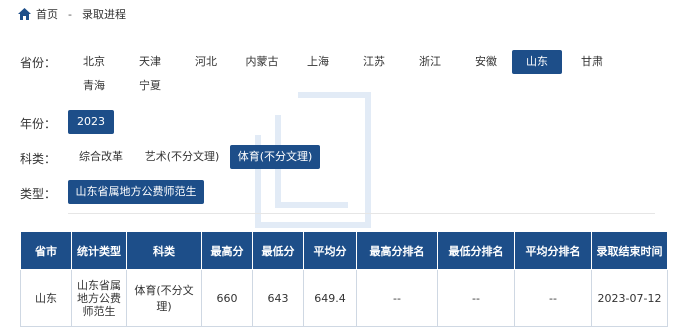 This screenshot has height=333, width=694. What do you see at coordinates (262, 62) in the screenshot?
I see `province-option-neimenggu: 内蒙古` at bounding box center [262, 62].